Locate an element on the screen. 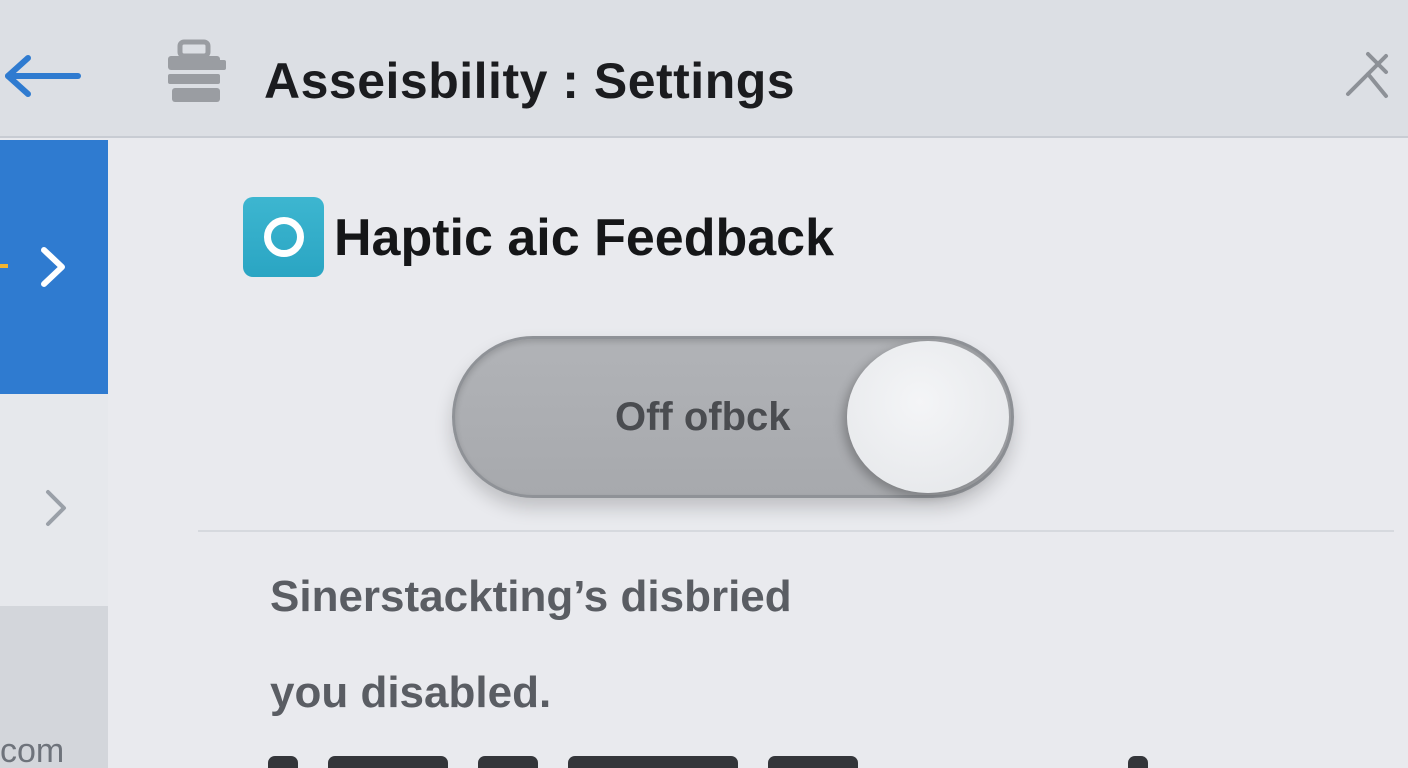 The image size is (1408, 768). haptic-icon is located at coordinates (283, 237).